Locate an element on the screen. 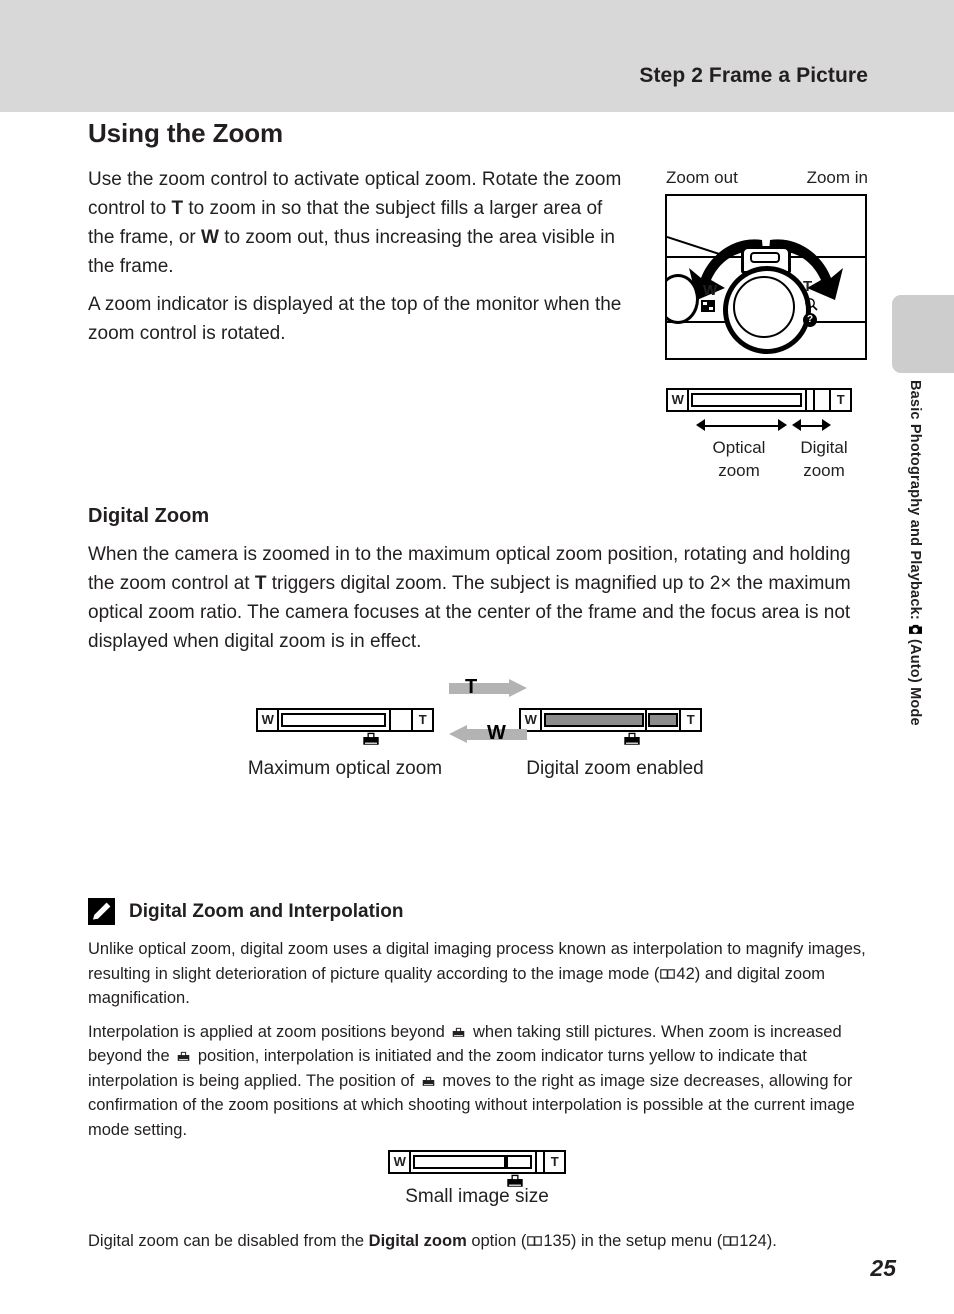 This screenshot has height=1314, width=954. zoom-control-ring-inner is located at coordinates (764, 307).